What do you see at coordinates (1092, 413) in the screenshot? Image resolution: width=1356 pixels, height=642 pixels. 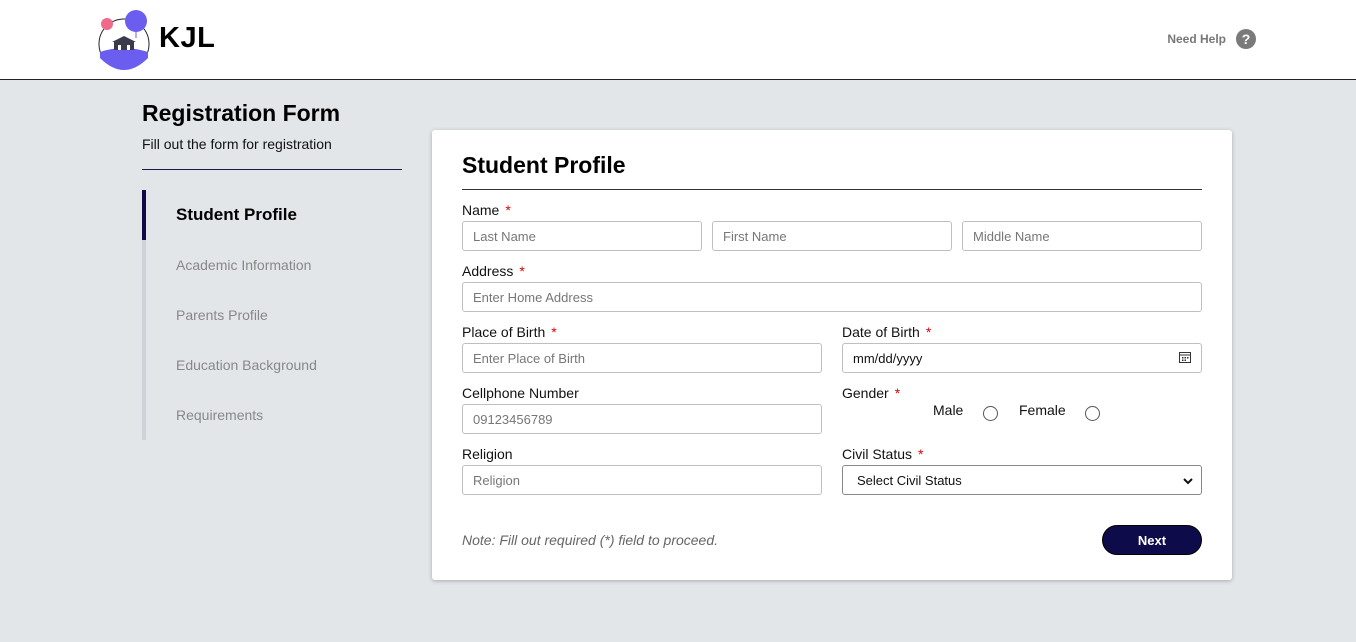 I see `gender-female-radio` at bounding box center [1092, 413].